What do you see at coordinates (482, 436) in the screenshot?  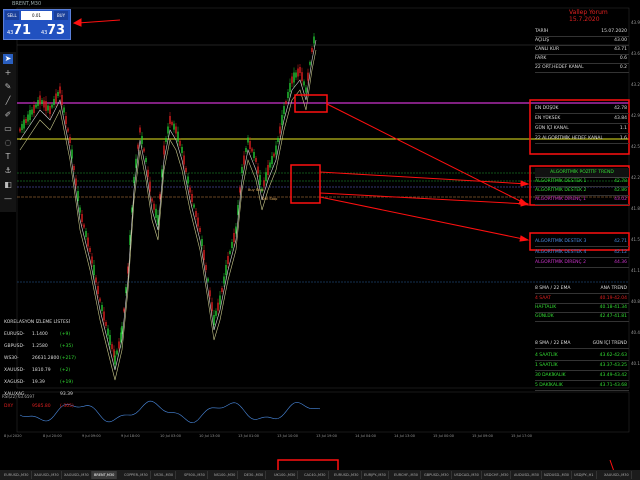 I see `date-tick: 15 Jul 09:00` at bounding box center [482, 436].